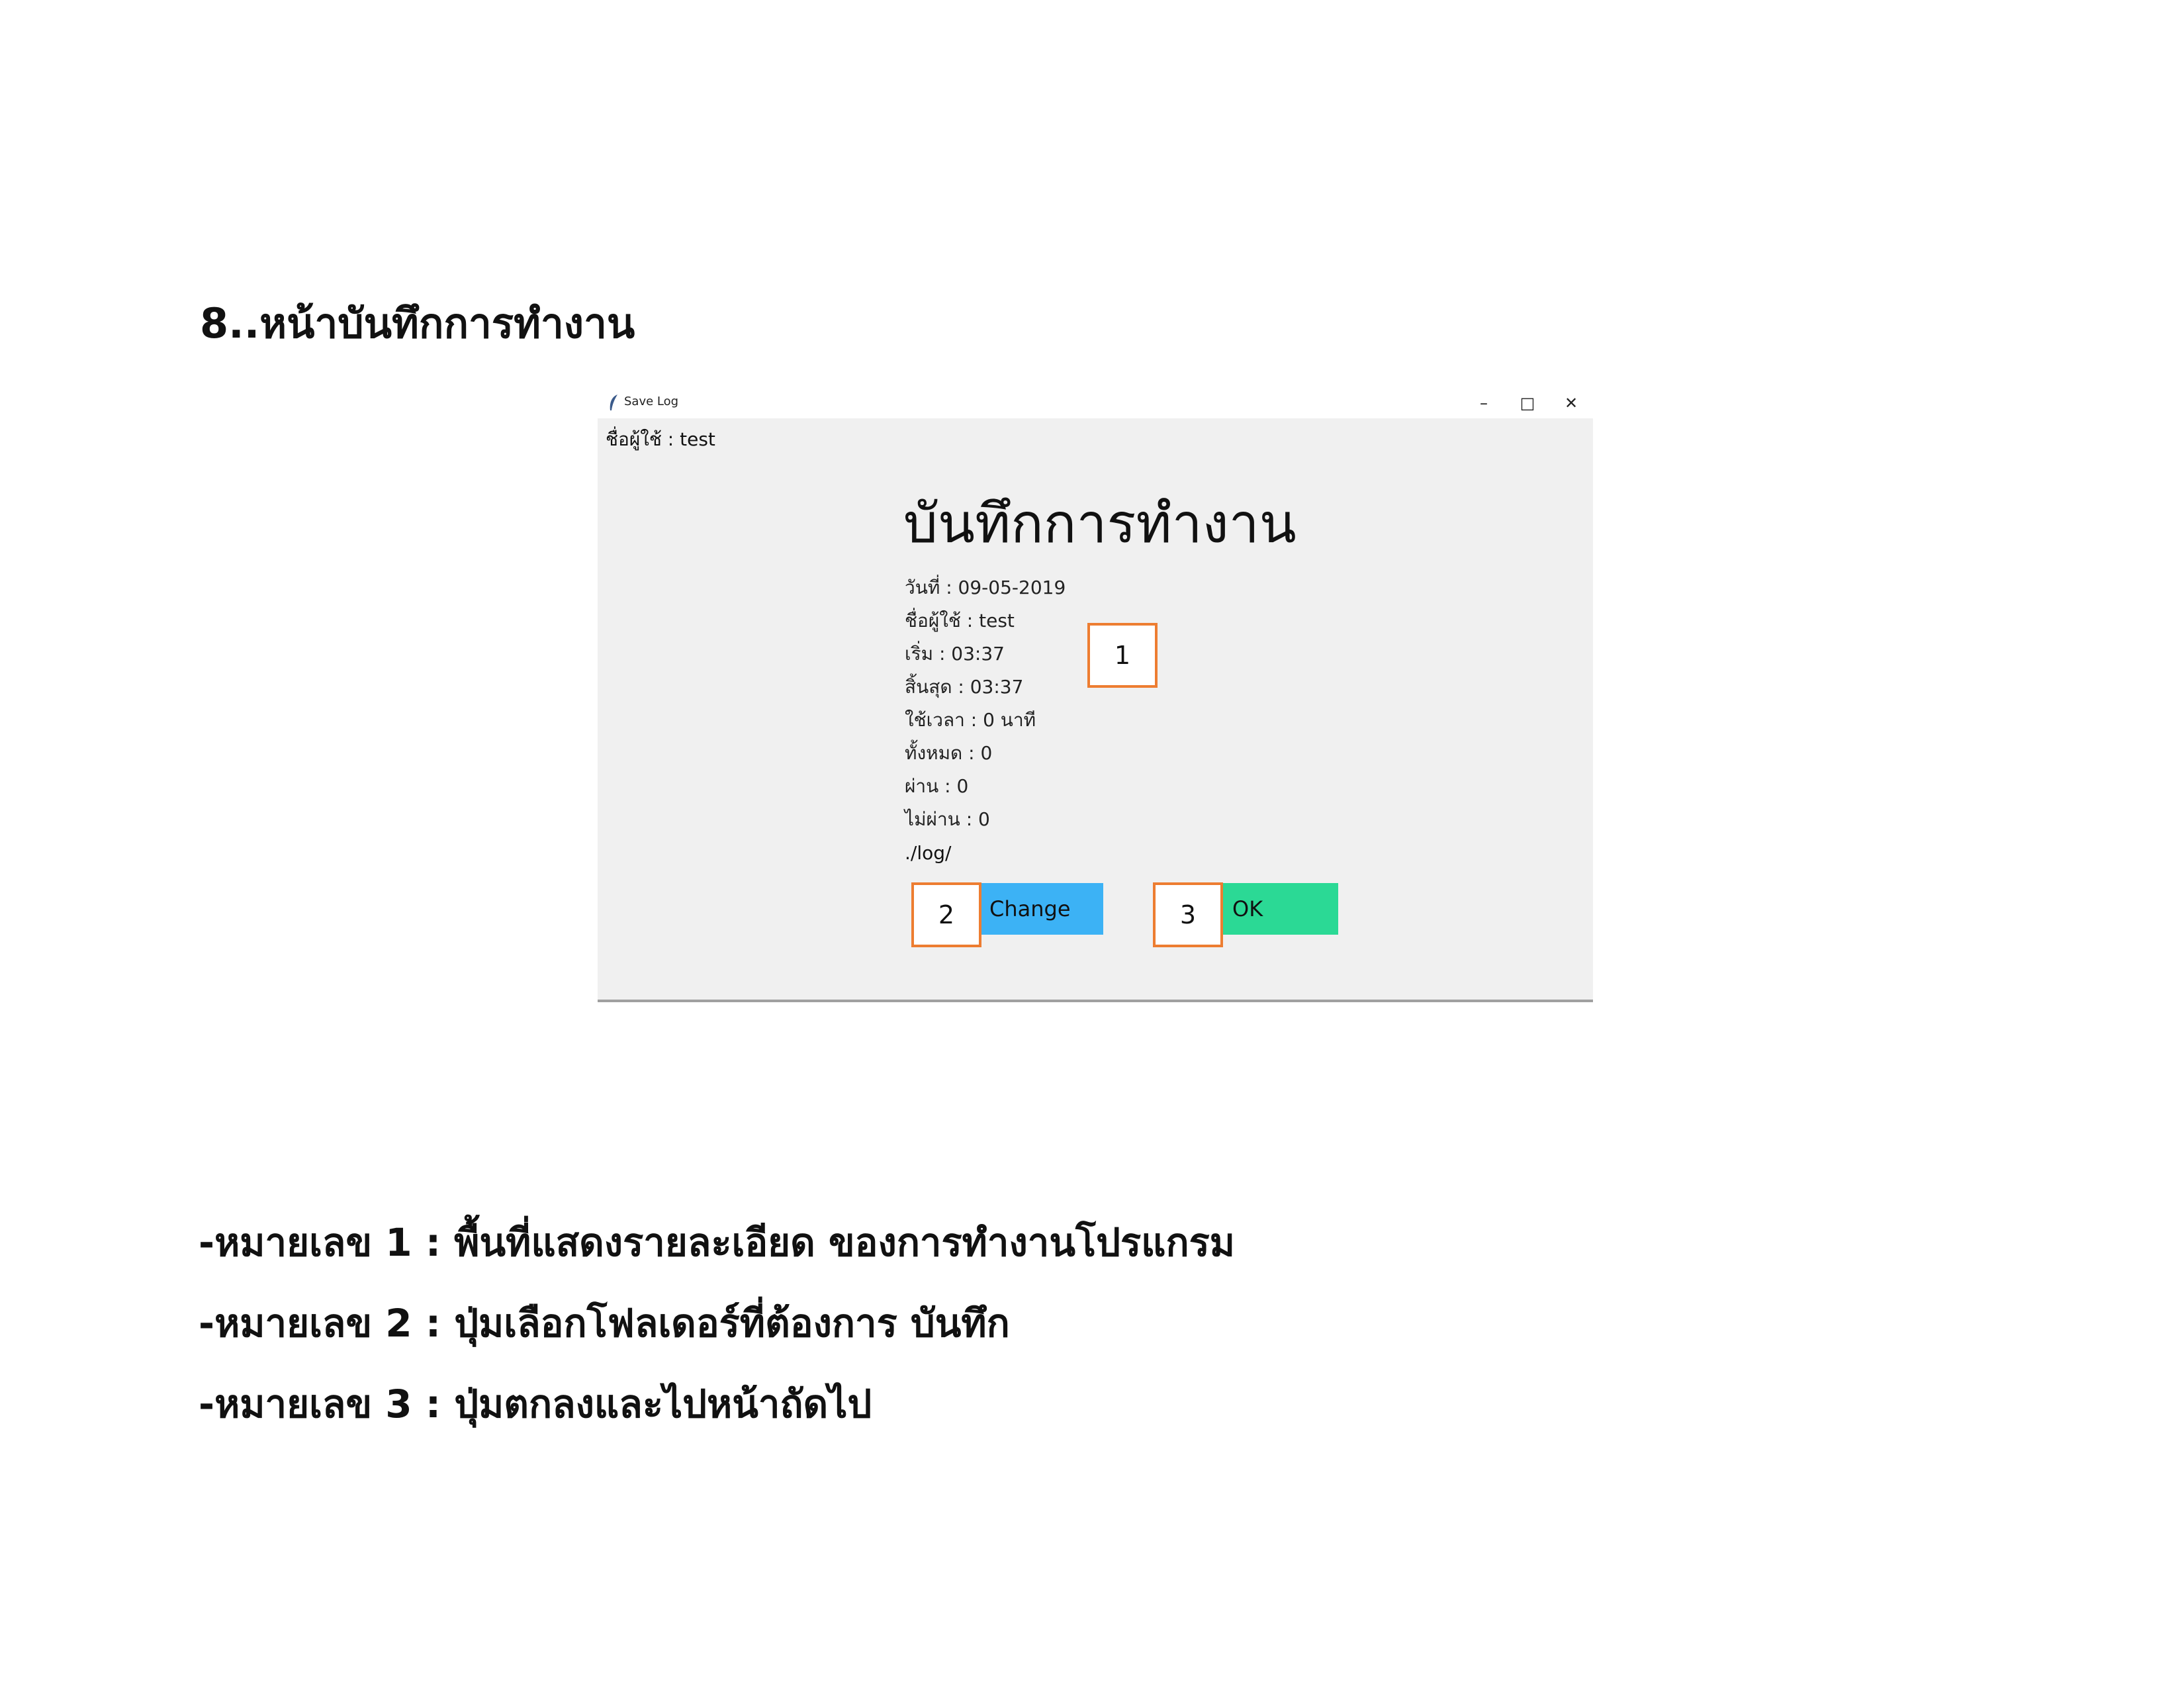 The height and width of the screenshot is (1688, 2184). What do you see at coordinates (1095, 403) in the screenshot?
I see `title-bar: Save Log – □ ✕` at bounding box center [1095, 403].